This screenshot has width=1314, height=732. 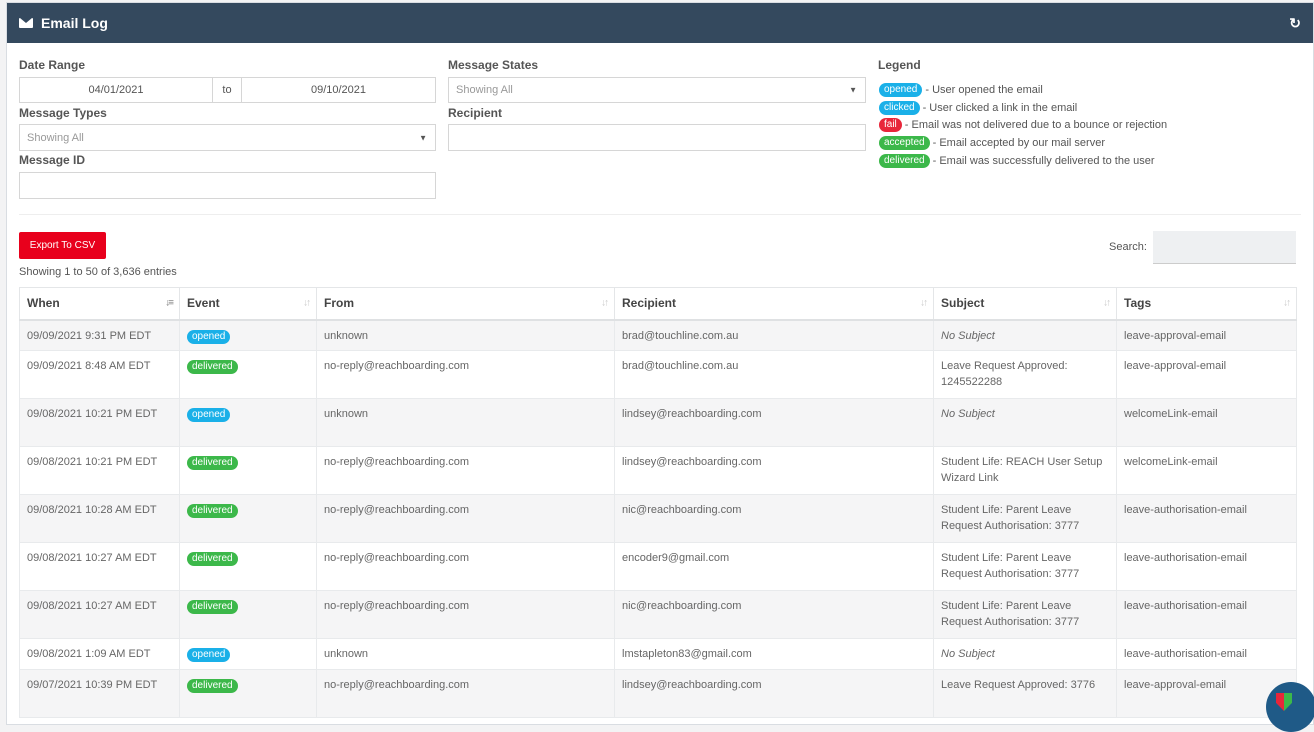 What do you see at coordinates (98, 272) in the screenshot?
I see `table-info: Showing 1 to 50 of 3,636 entries` at bounding box center [98, 272].